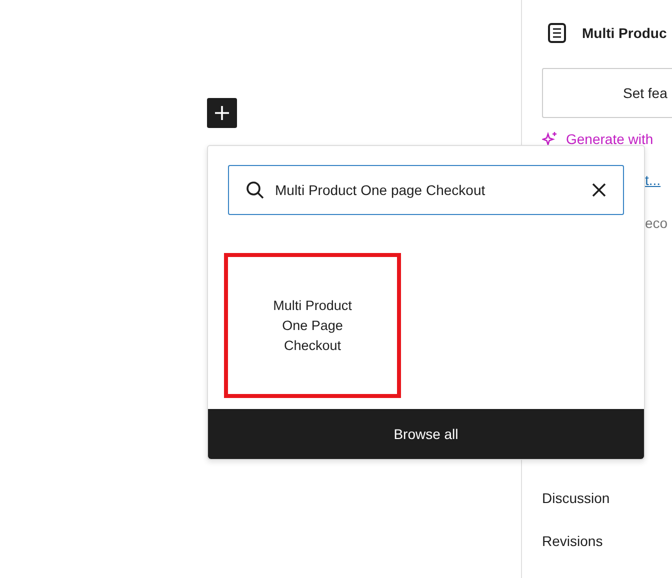 The image size is (672, 578). I want to click on block-result: Multi Product One Page Checkout, so click(312, 325).